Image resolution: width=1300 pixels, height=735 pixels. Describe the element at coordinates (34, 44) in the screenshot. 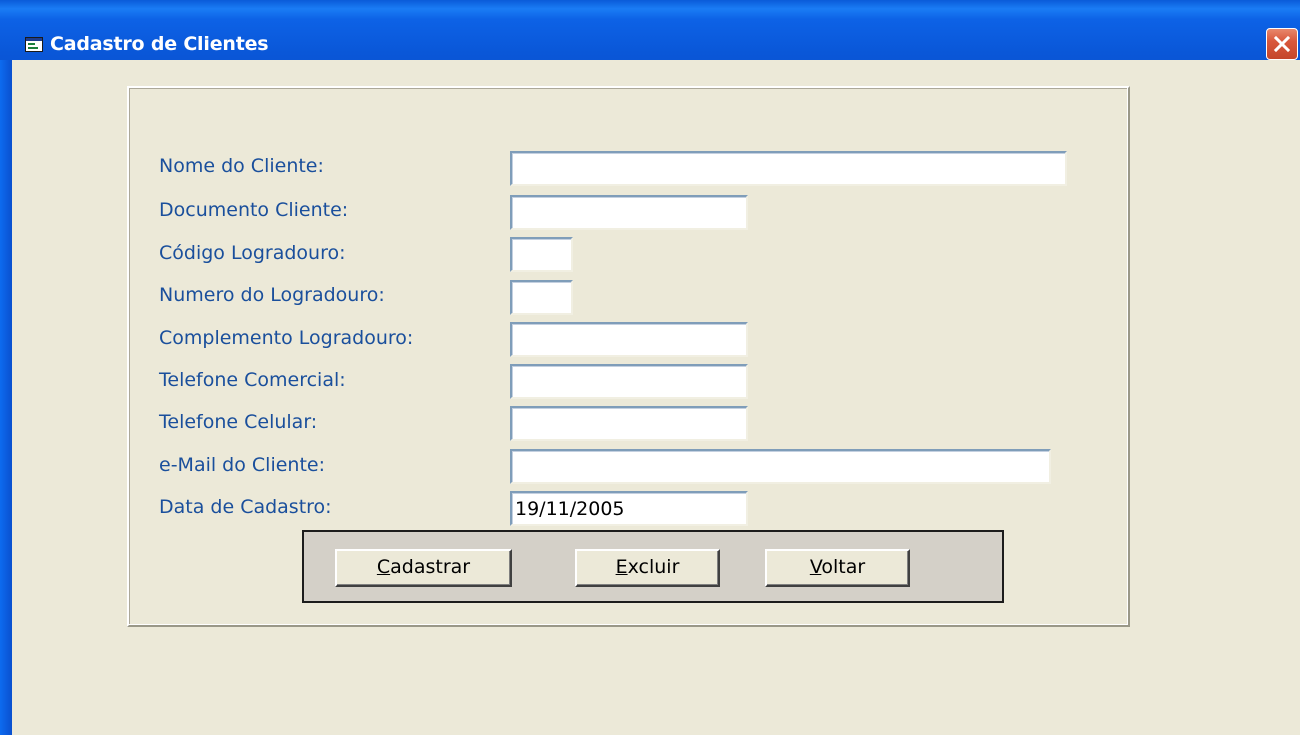

I see `form-window-icon` at that location.